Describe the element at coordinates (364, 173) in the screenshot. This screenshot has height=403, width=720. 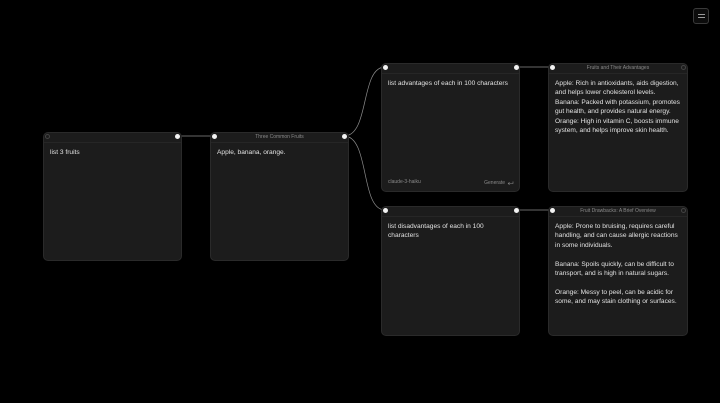
I see `edge-response1-prompt3` at that location.